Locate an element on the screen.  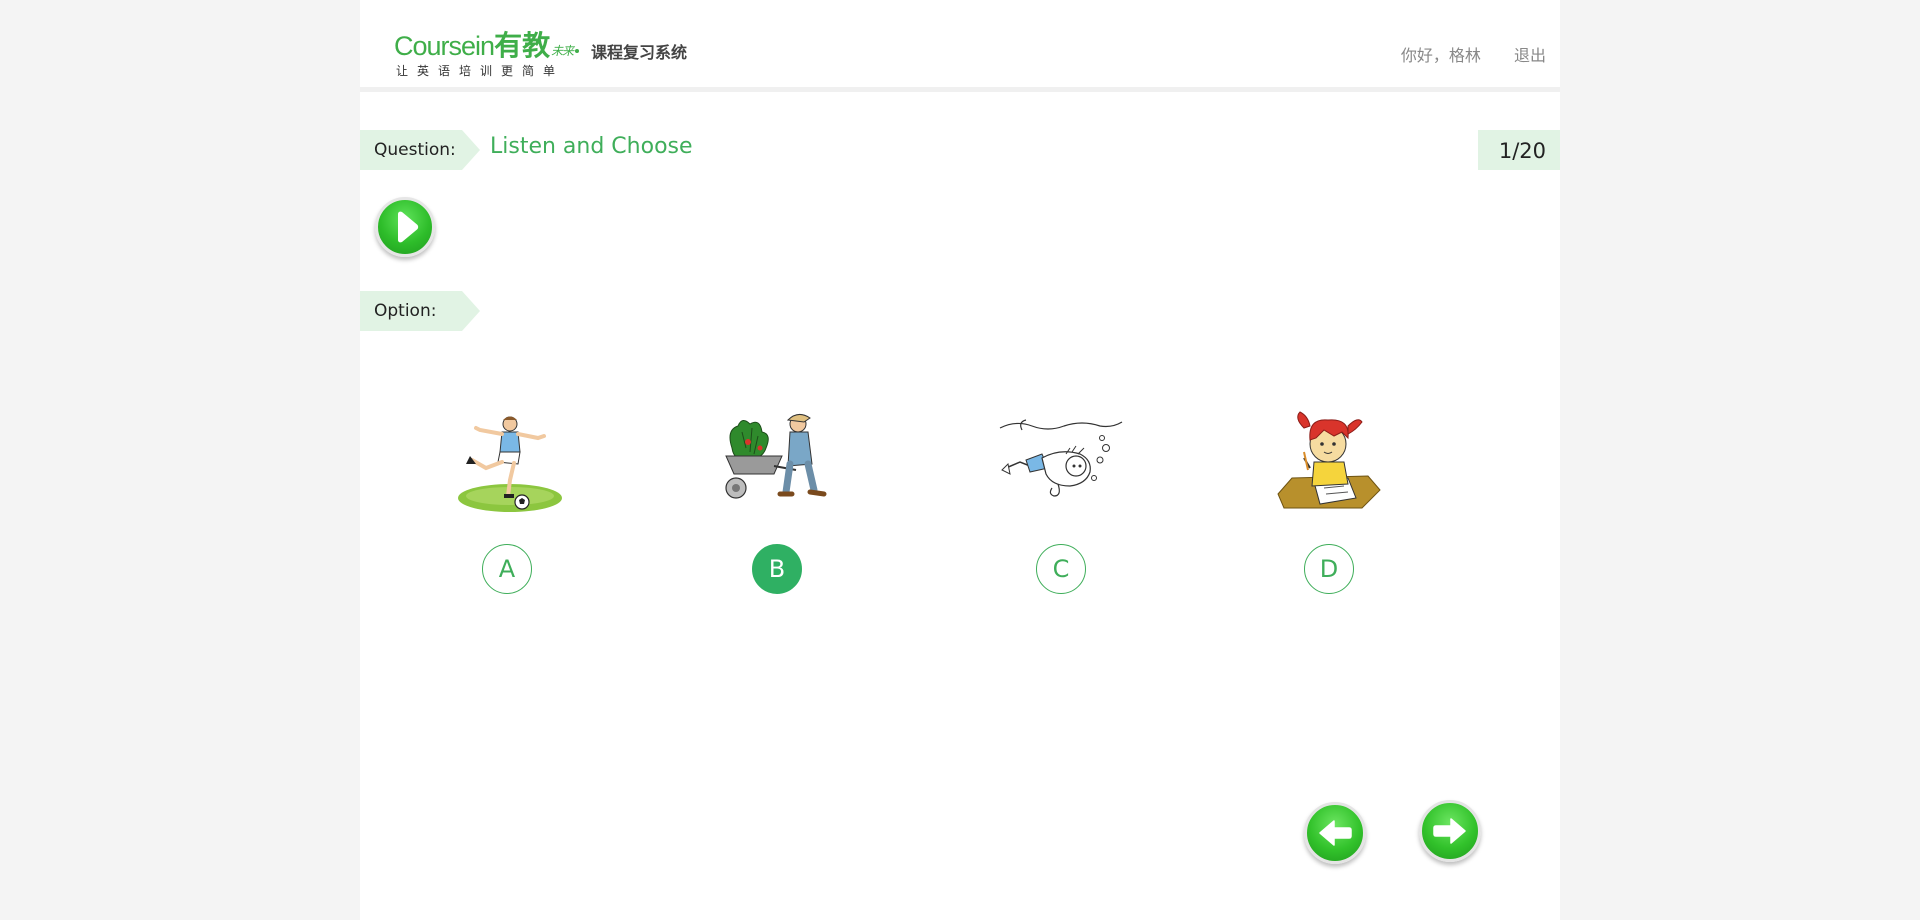
question-label: Question: is located at coordinates (420, 150).